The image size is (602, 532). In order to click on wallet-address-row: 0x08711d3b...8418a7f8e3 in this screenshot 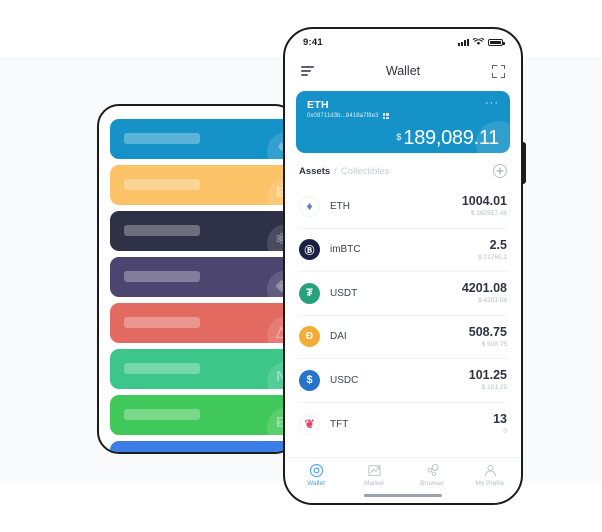, I will do `click(403, 116)`.